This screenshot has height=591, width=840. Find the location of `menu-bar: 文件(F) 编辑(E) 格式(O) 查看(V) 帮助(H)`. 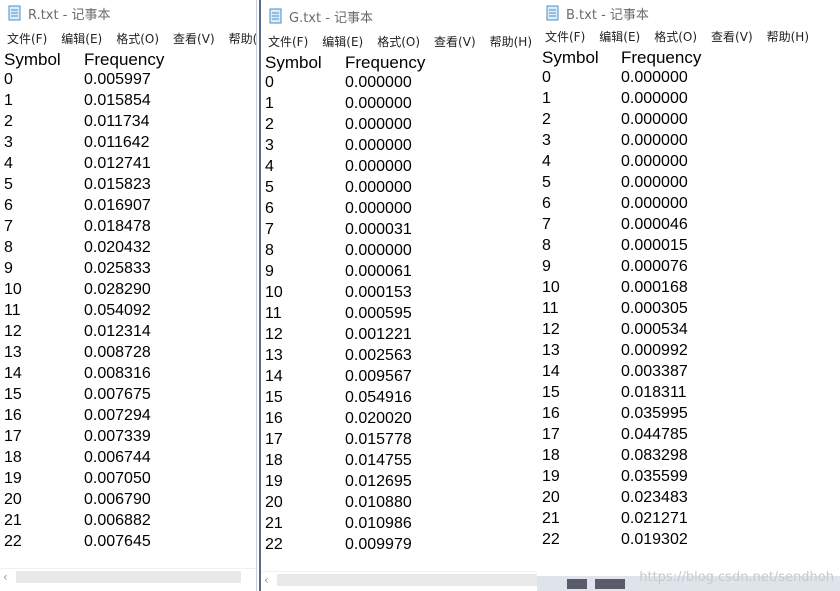

menu-bar: 文件(F) 编辑(E) 格式(O) 查看(V) 帮助(H) is located at coordinates (128, 38).